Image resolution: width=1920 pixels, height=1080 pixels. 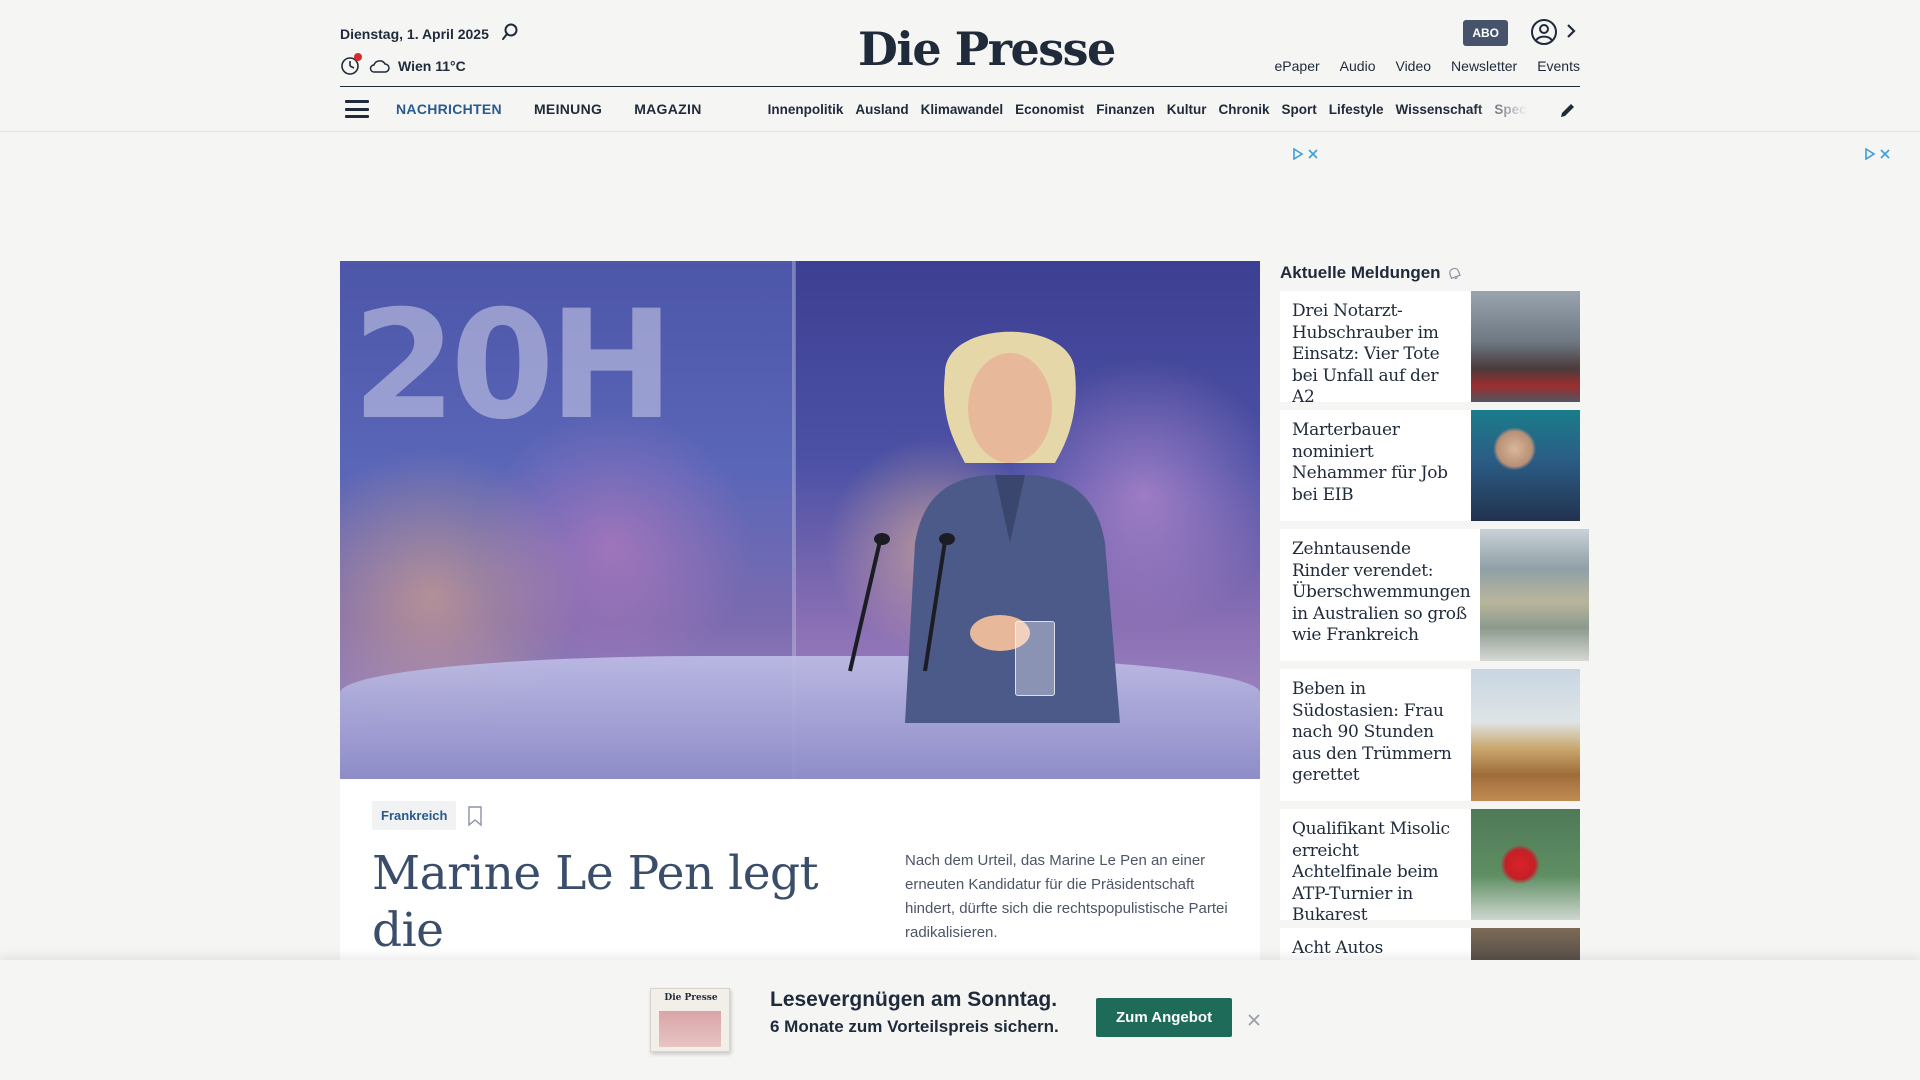 What do you see at coordinates (1877, 154) in the screenshot?
I see `ad-controls-right` at bounding box center [1877, 154].